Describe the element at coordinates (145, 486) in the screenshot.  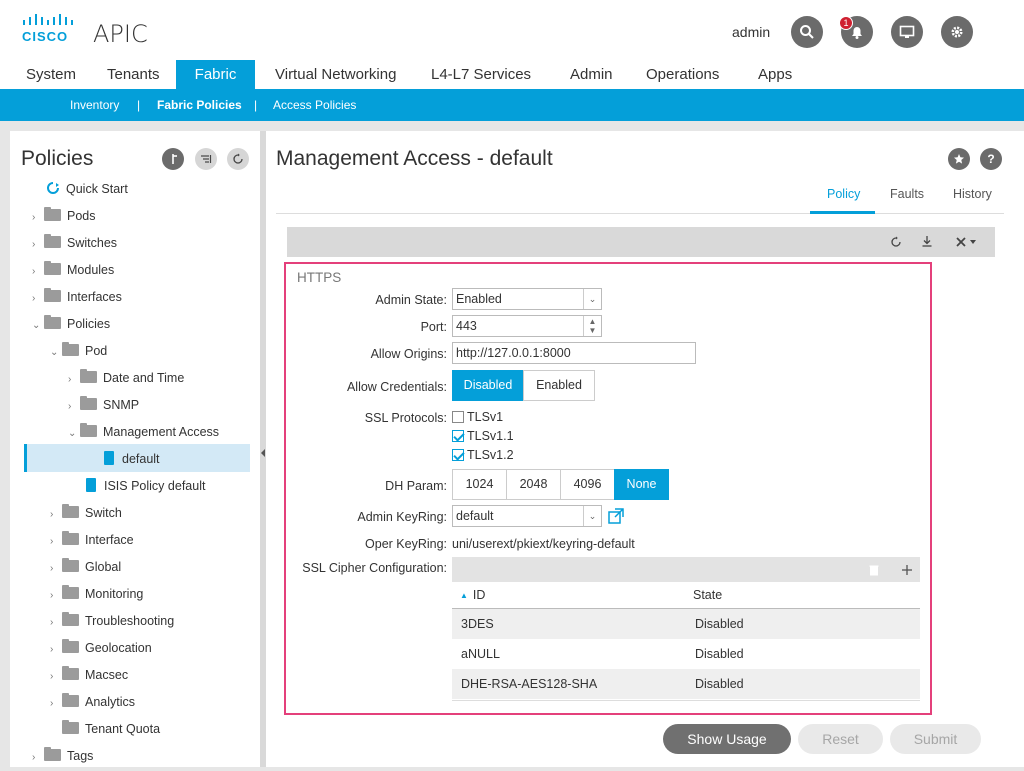
I see `tree-item-isis-policy-default: ISIS Policy default` at that location.